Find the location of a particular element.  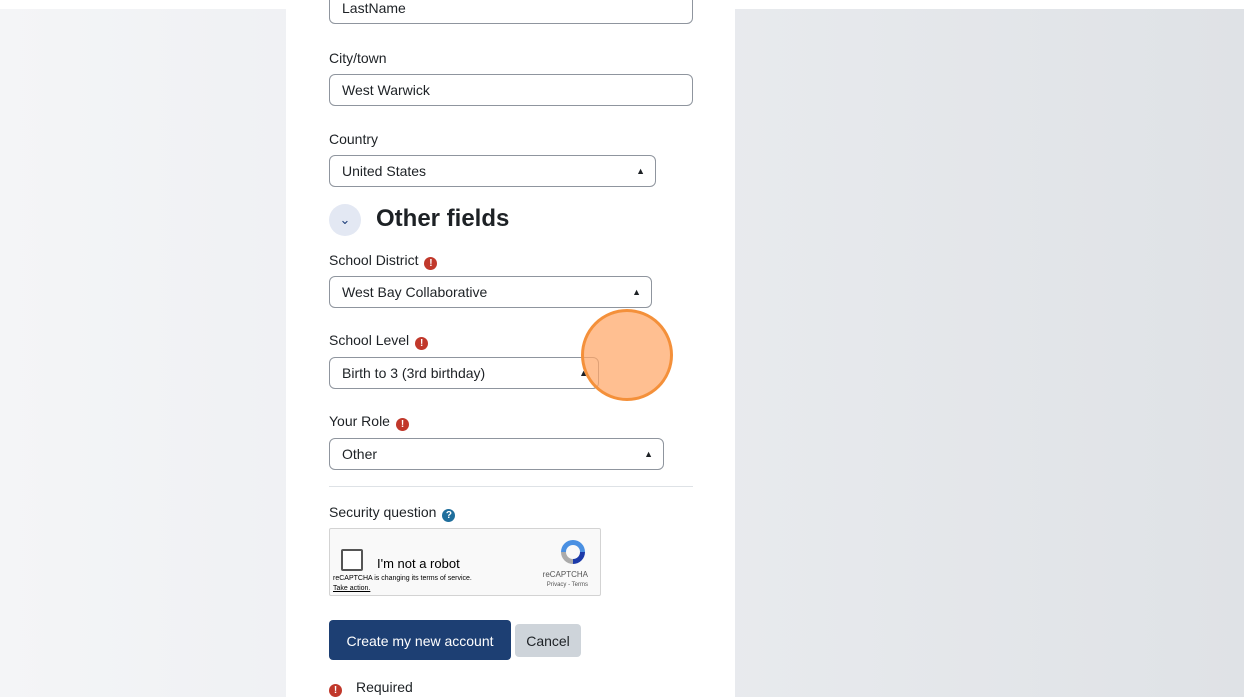

school-district-label: School District! is located at coordinates (383, 261).